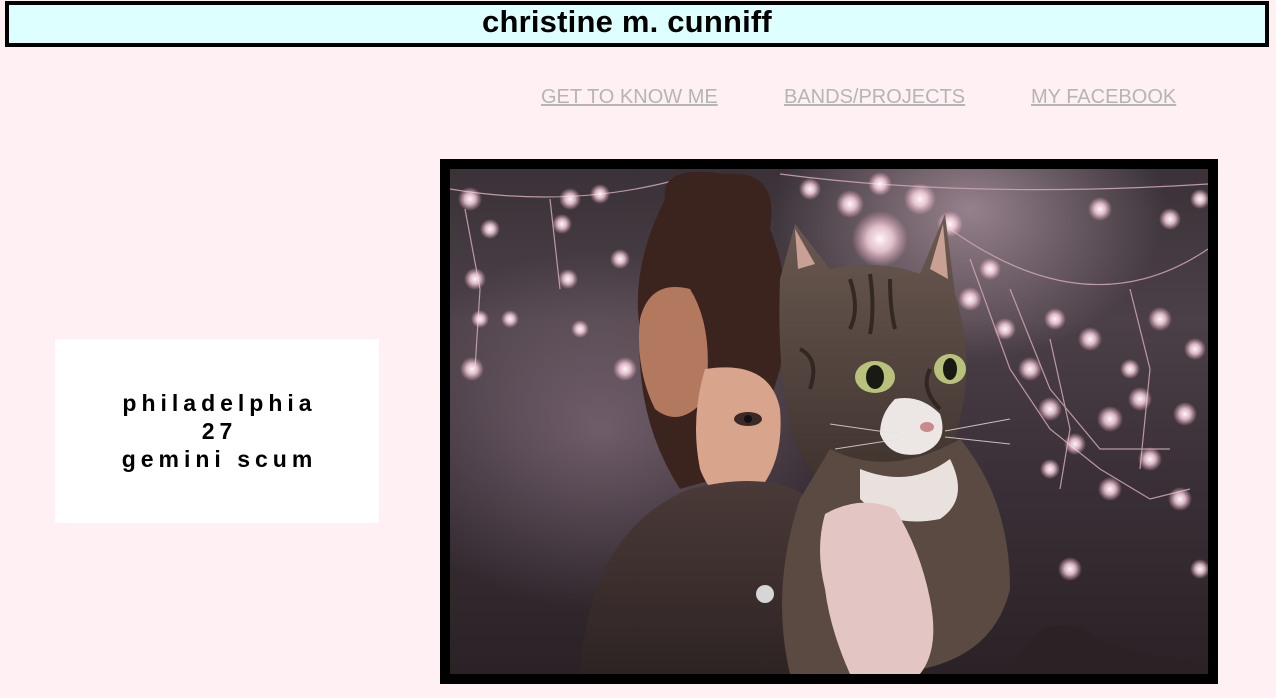  I want to click on site-title: christine m. cunniff, so click(627, 21).